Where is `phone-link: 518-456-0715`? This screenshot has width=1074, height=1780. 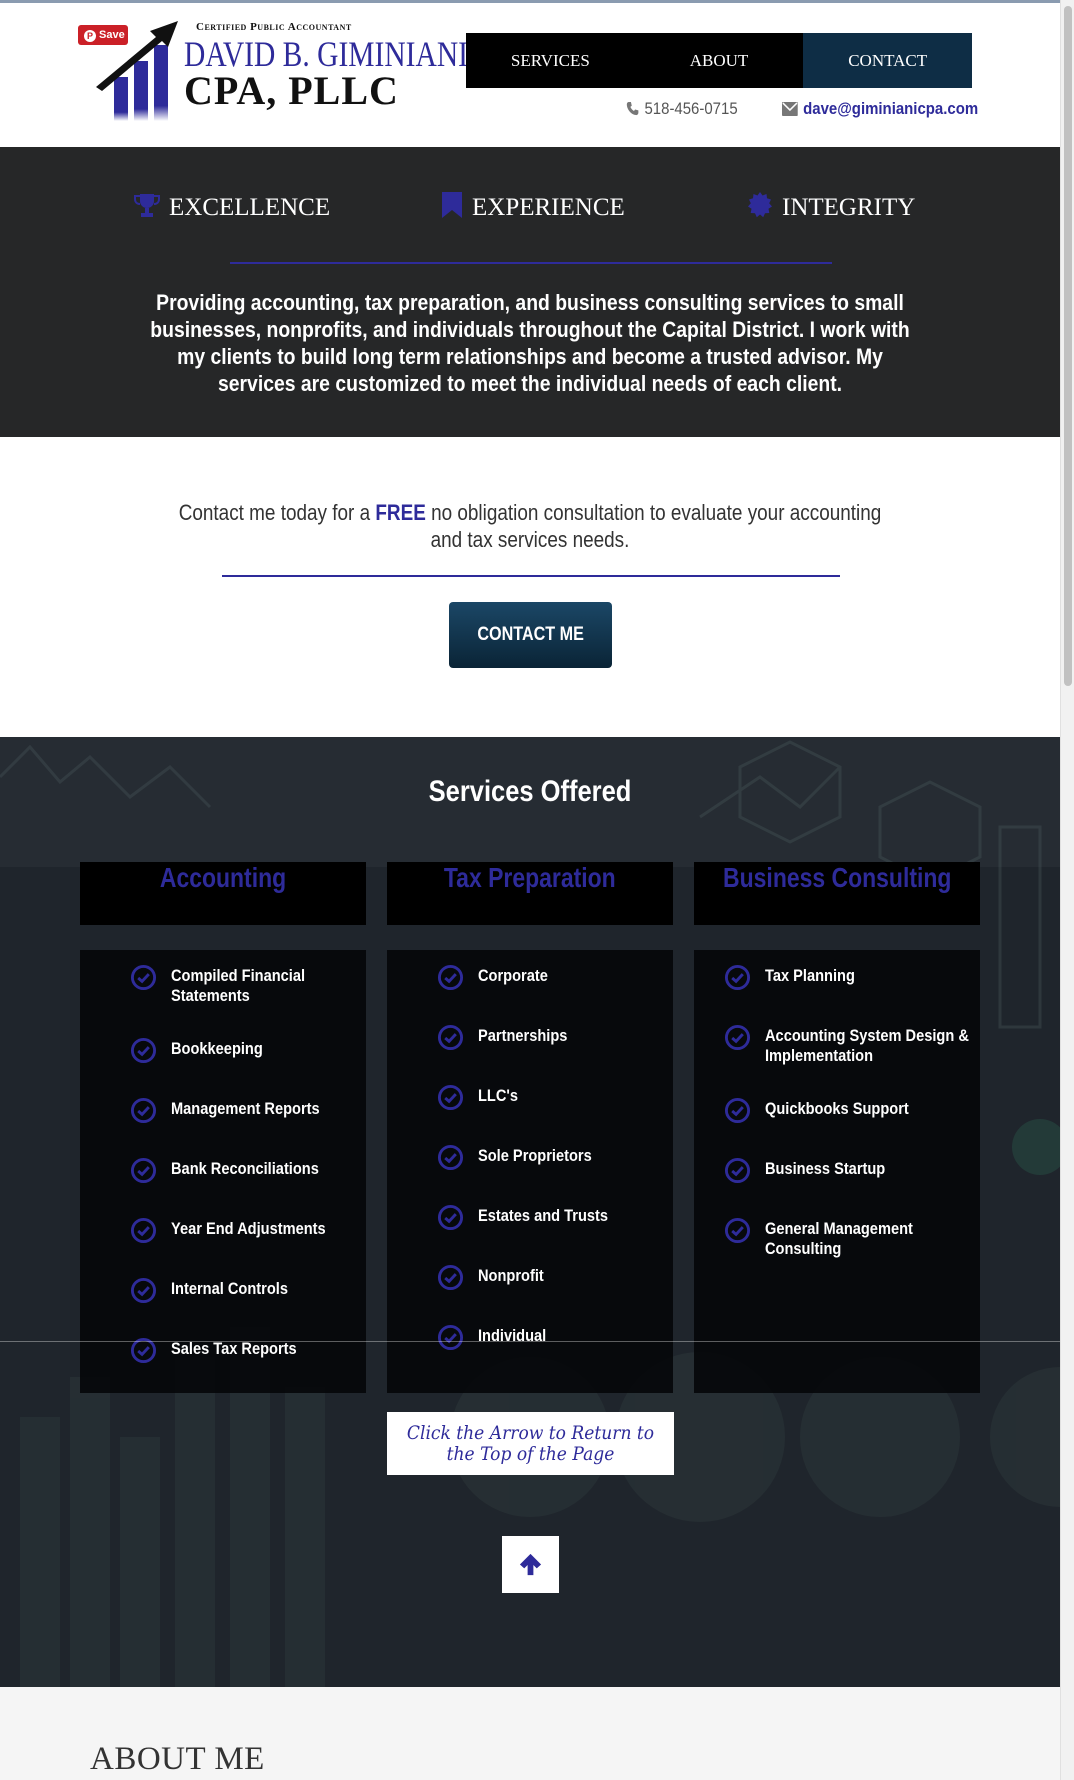
phone-link: 518-456-0715 is located at coordinates (682, 109).